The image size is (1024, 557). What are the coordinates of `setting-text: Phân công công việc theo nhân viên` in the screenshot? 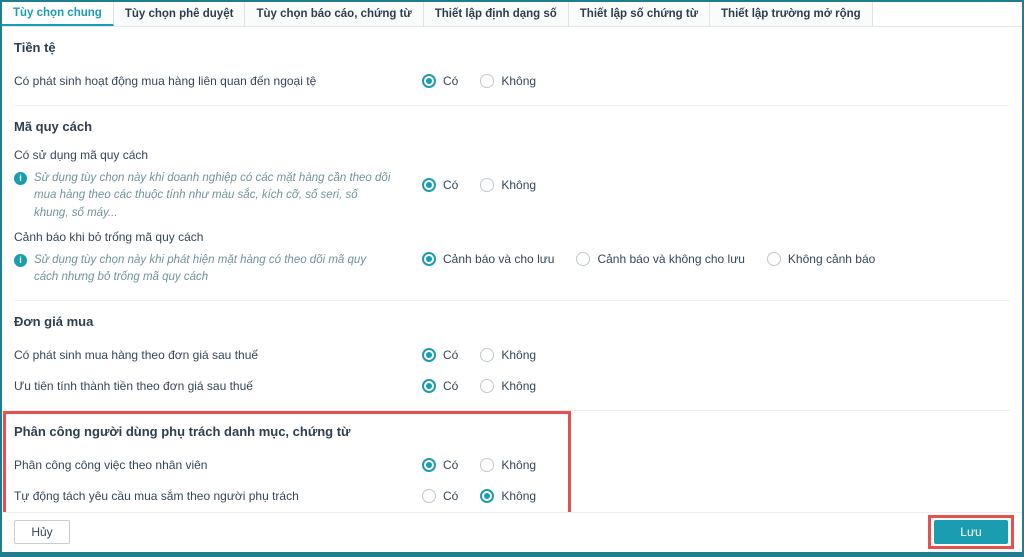 It's located at (110, 465).